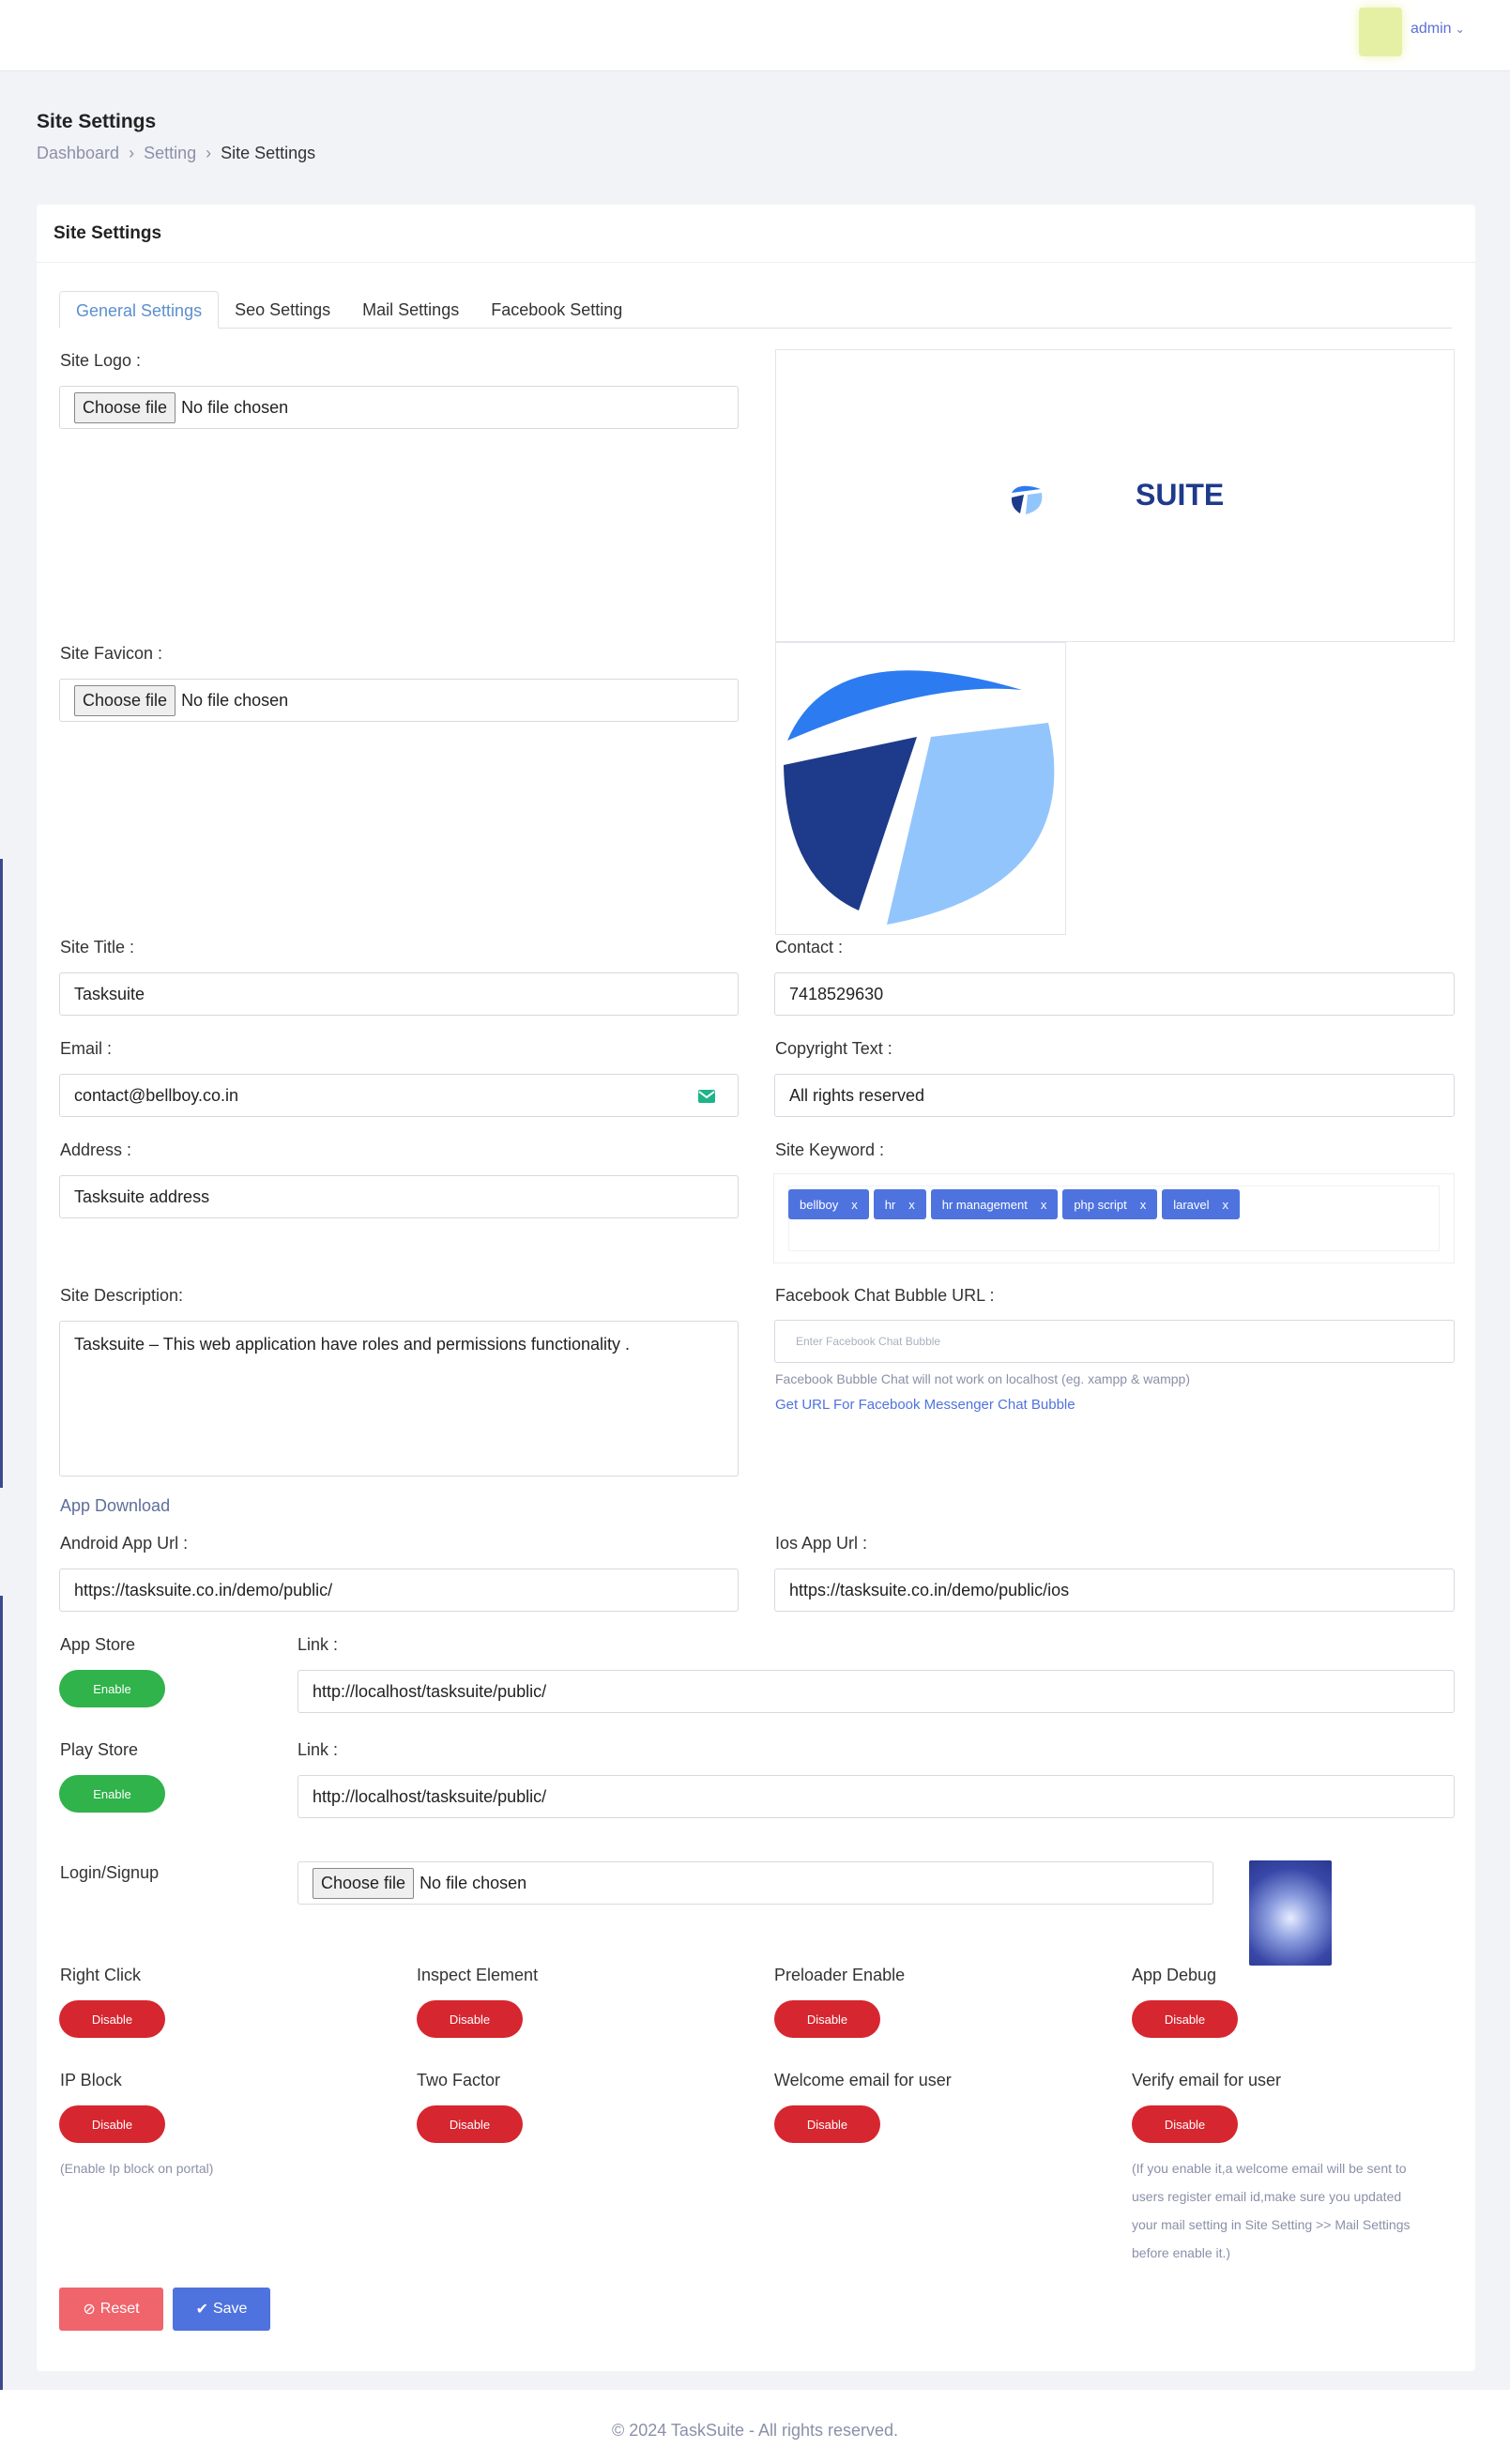 This screenshot has width=1510, height=2464. Describe the element at coordinates (1027, 499) in the screenshot. I see `logo-mark-icon` at that location.